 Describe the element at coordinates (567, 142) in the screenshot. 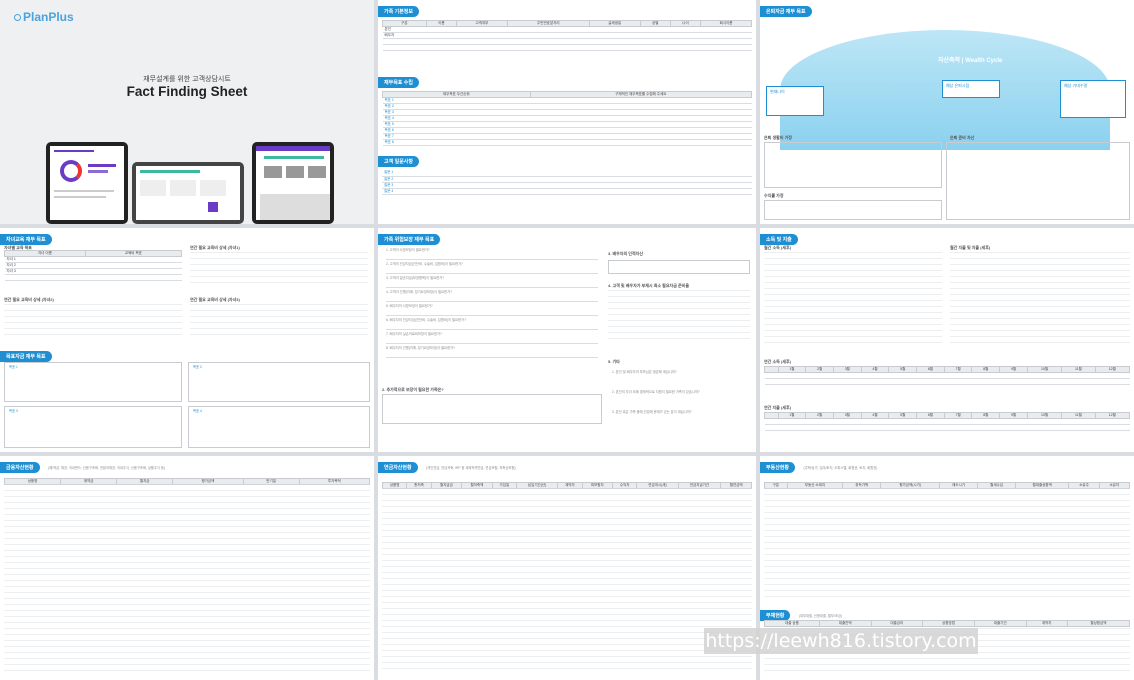

I see `table-row: 목표 8` at that location.